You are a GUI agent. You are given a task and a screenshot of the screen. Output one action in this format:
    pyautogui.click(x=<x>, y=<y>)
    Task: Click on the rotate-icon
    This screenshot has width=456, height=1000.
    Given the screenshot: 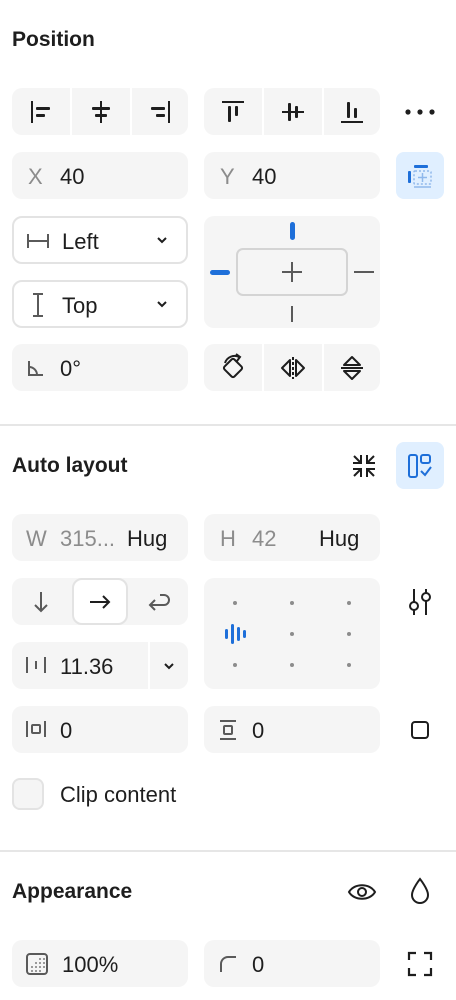 What is the action you would take?
    pyautogui.click(x=233, y=365)
    